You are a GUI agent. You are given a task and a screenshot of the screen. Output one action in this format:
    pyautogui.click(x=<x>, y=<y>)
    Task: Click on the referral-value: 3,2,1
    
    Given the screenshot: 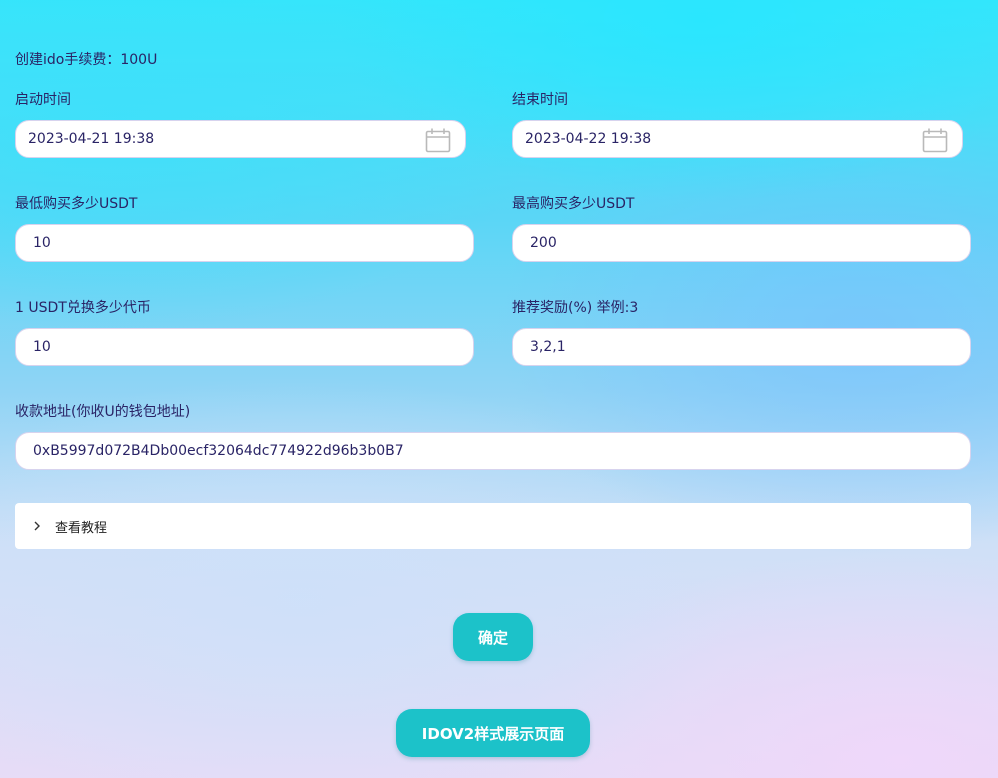 What is the action you would take?
    pyautogui.click(x=548, y=347)
    